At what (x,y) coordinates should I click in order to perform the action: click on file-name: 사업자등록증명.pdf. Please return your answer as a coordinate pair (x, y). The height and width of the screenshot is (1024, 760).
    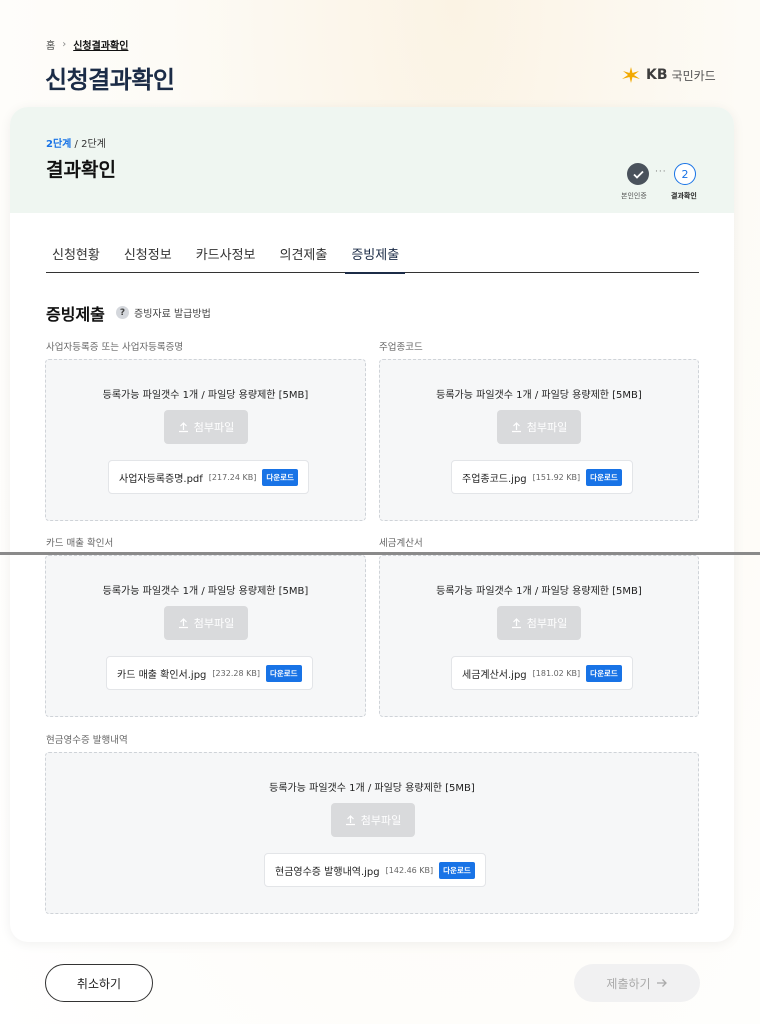
    Looking at the image, I should click on (161, 479).